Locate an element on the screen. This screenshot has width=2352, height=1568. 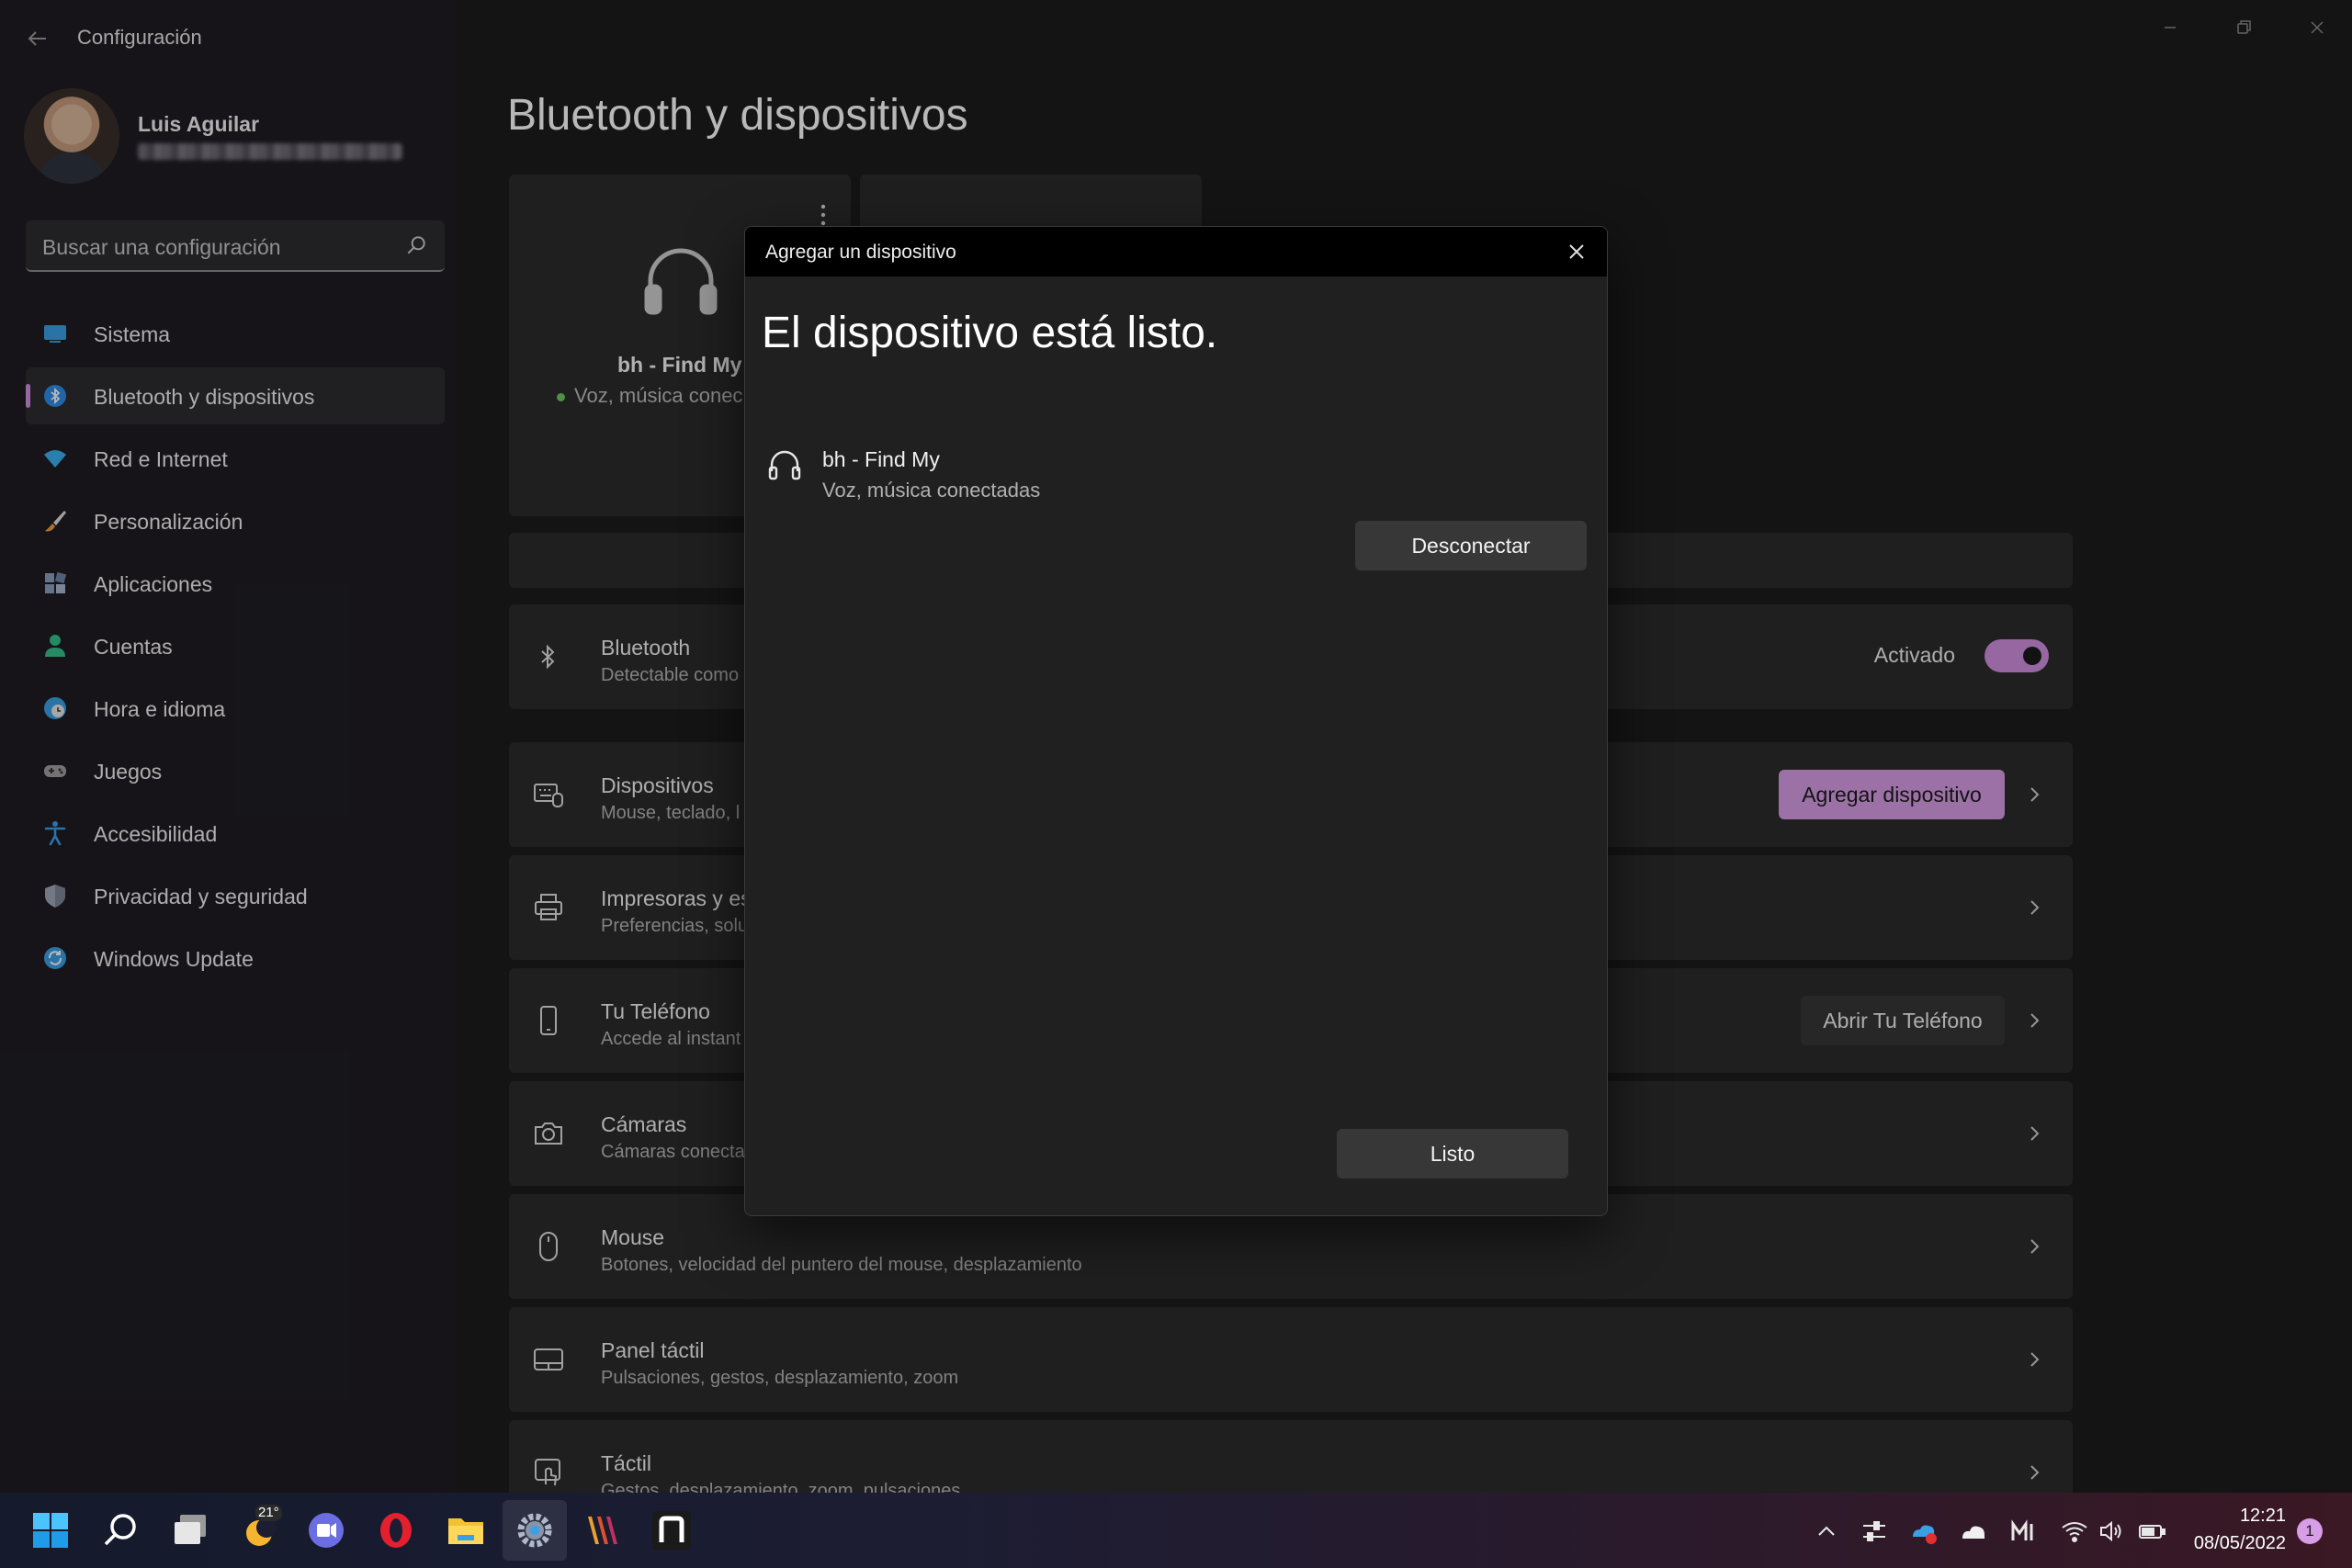
start-windows-icon is located at coordinates (51, 1530).